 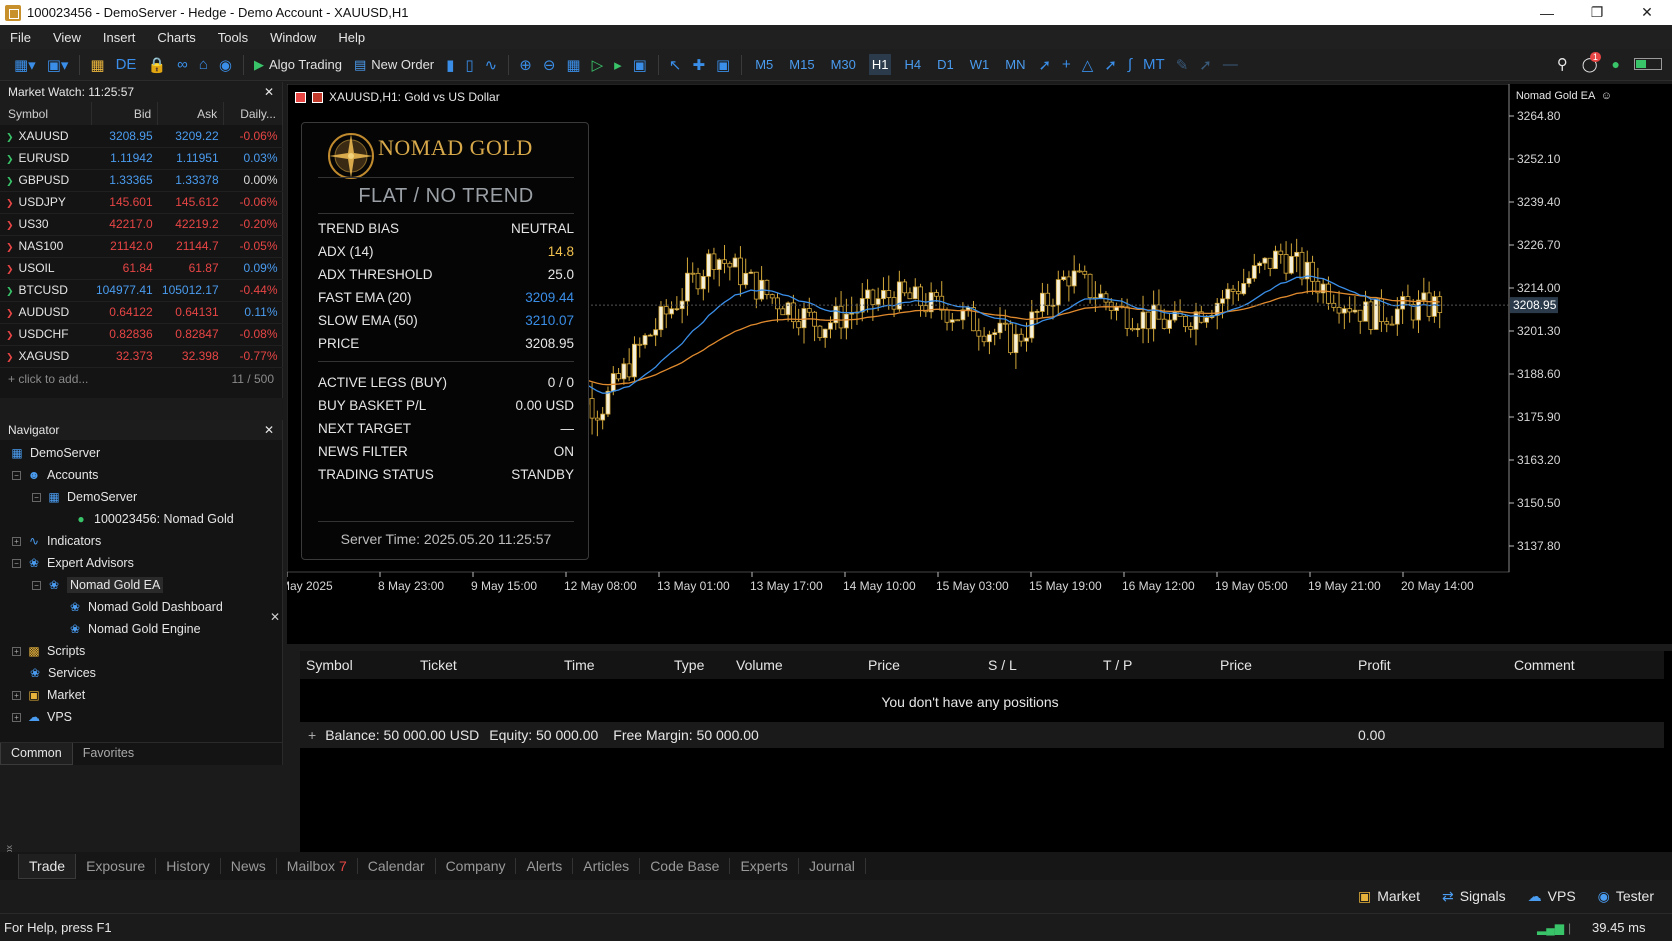 What do you see at coordinates (141, 312) in the screenshot?
I see `market-watch-row: ❯ AUDUSD 0.64122 0.64131 0.11%` at bounding box center [141, 312].